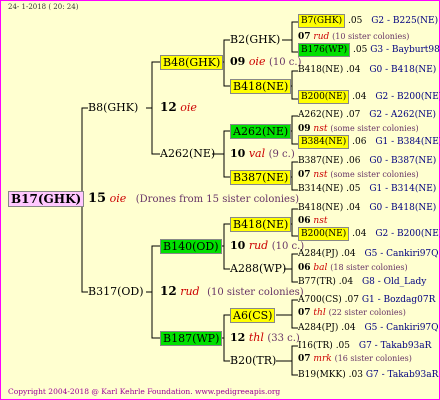 The height and width of the screenshot is (400, 440). What do you see at coordinates (353, 189) in the screenshot?
I see `b314-val: .05` at bounding box center [353, 189].